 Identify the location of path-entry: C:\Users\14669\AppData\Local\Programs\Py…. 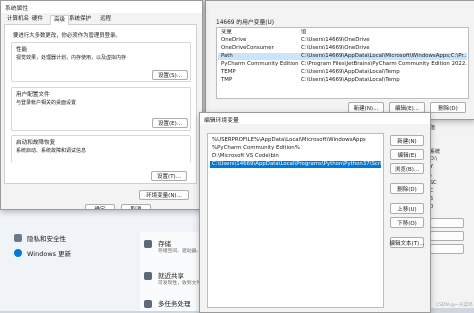
(295, 164).